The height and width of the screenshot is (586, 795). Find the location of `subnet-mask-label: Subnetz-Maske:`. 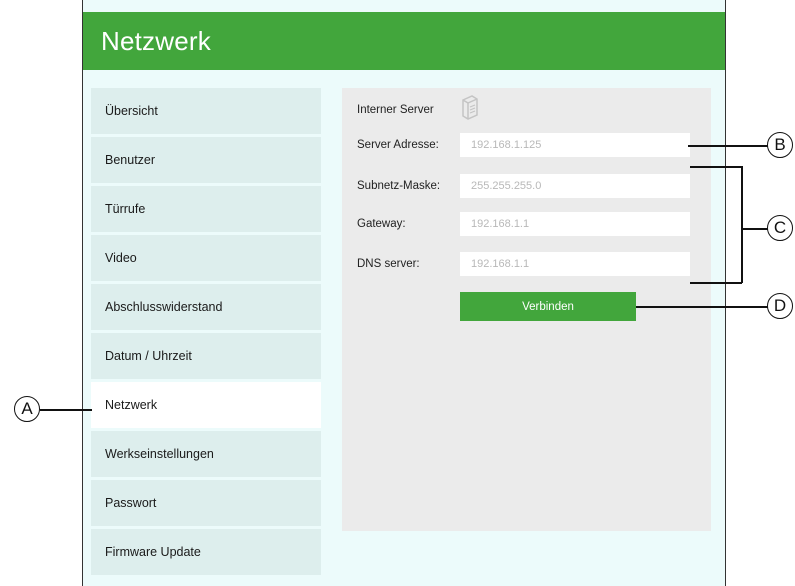

subnet-mask-label: Subnetz-Maske: is located at coordinates (399, 186).